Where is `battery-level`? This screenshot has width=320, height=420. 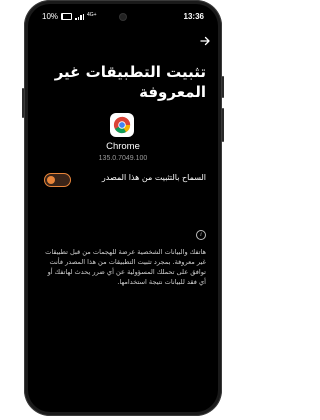 battery-level is located at coordinates (63, 16).